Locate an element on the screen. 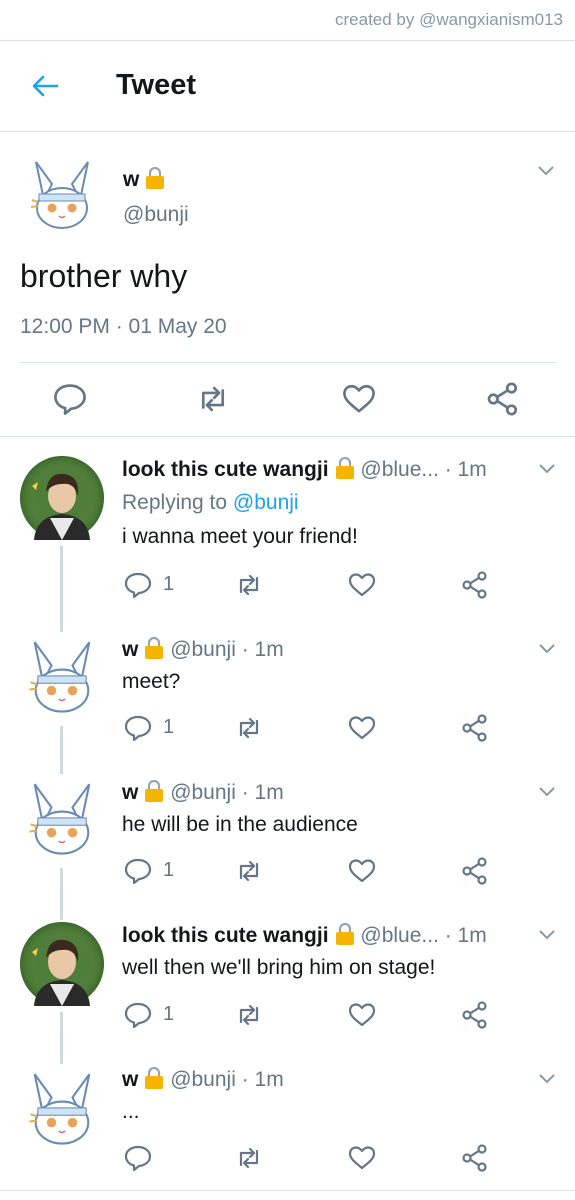  reply-tweet: w @bunji · 1m meet? 1 is located at coordinates (287, 687).